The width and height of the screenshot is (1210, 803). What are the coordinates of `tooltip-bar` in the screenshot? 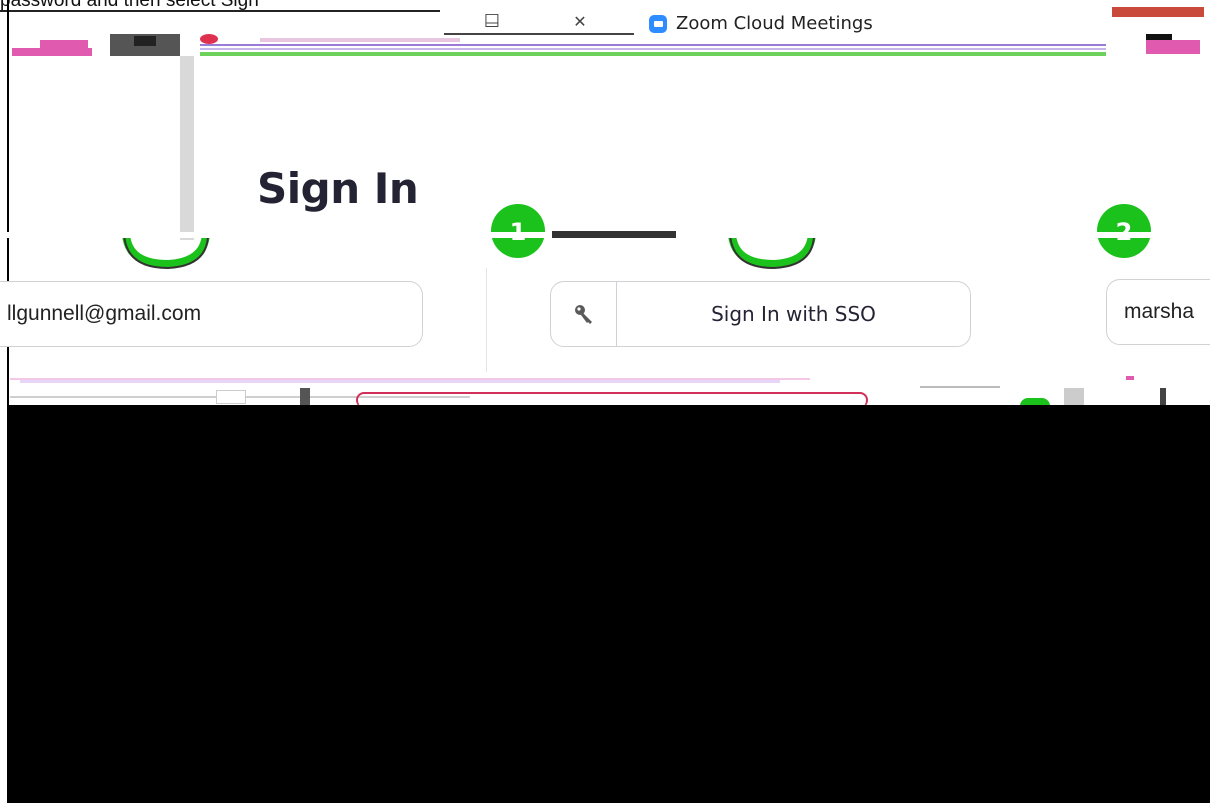 It's located at (614, 234).